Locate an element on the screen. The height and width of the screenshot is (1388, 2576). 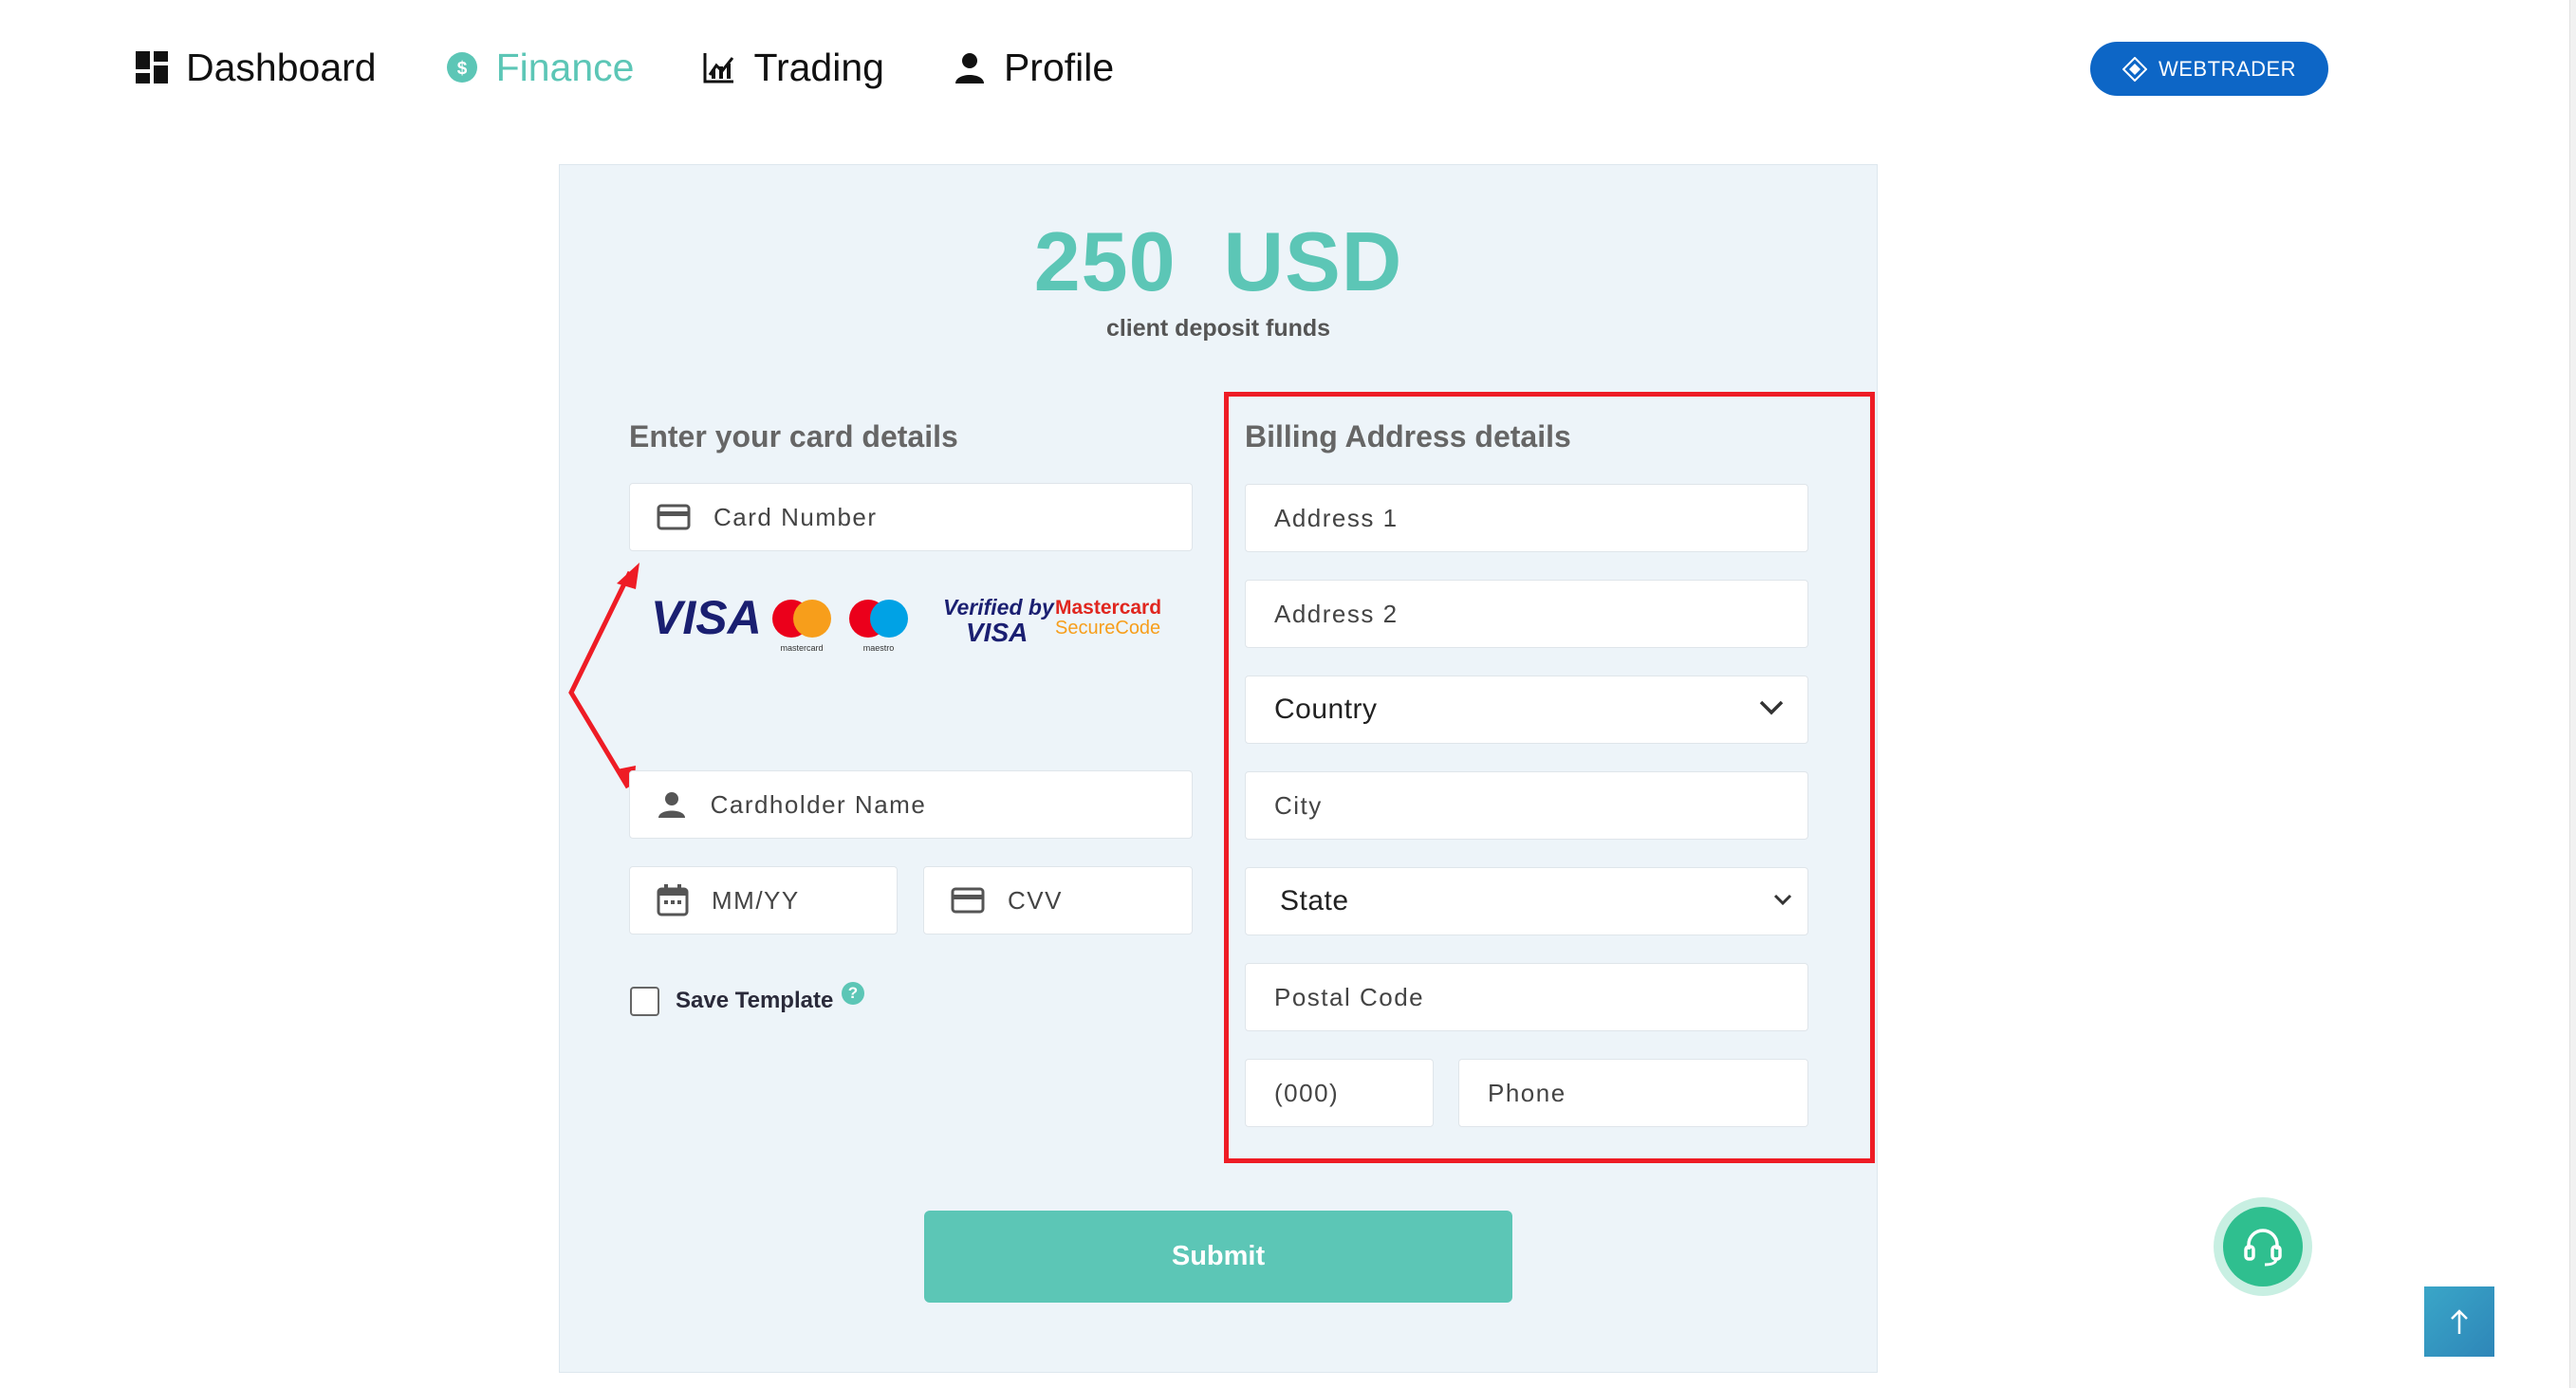
calendar-icon is located at coordinates (673, 900).